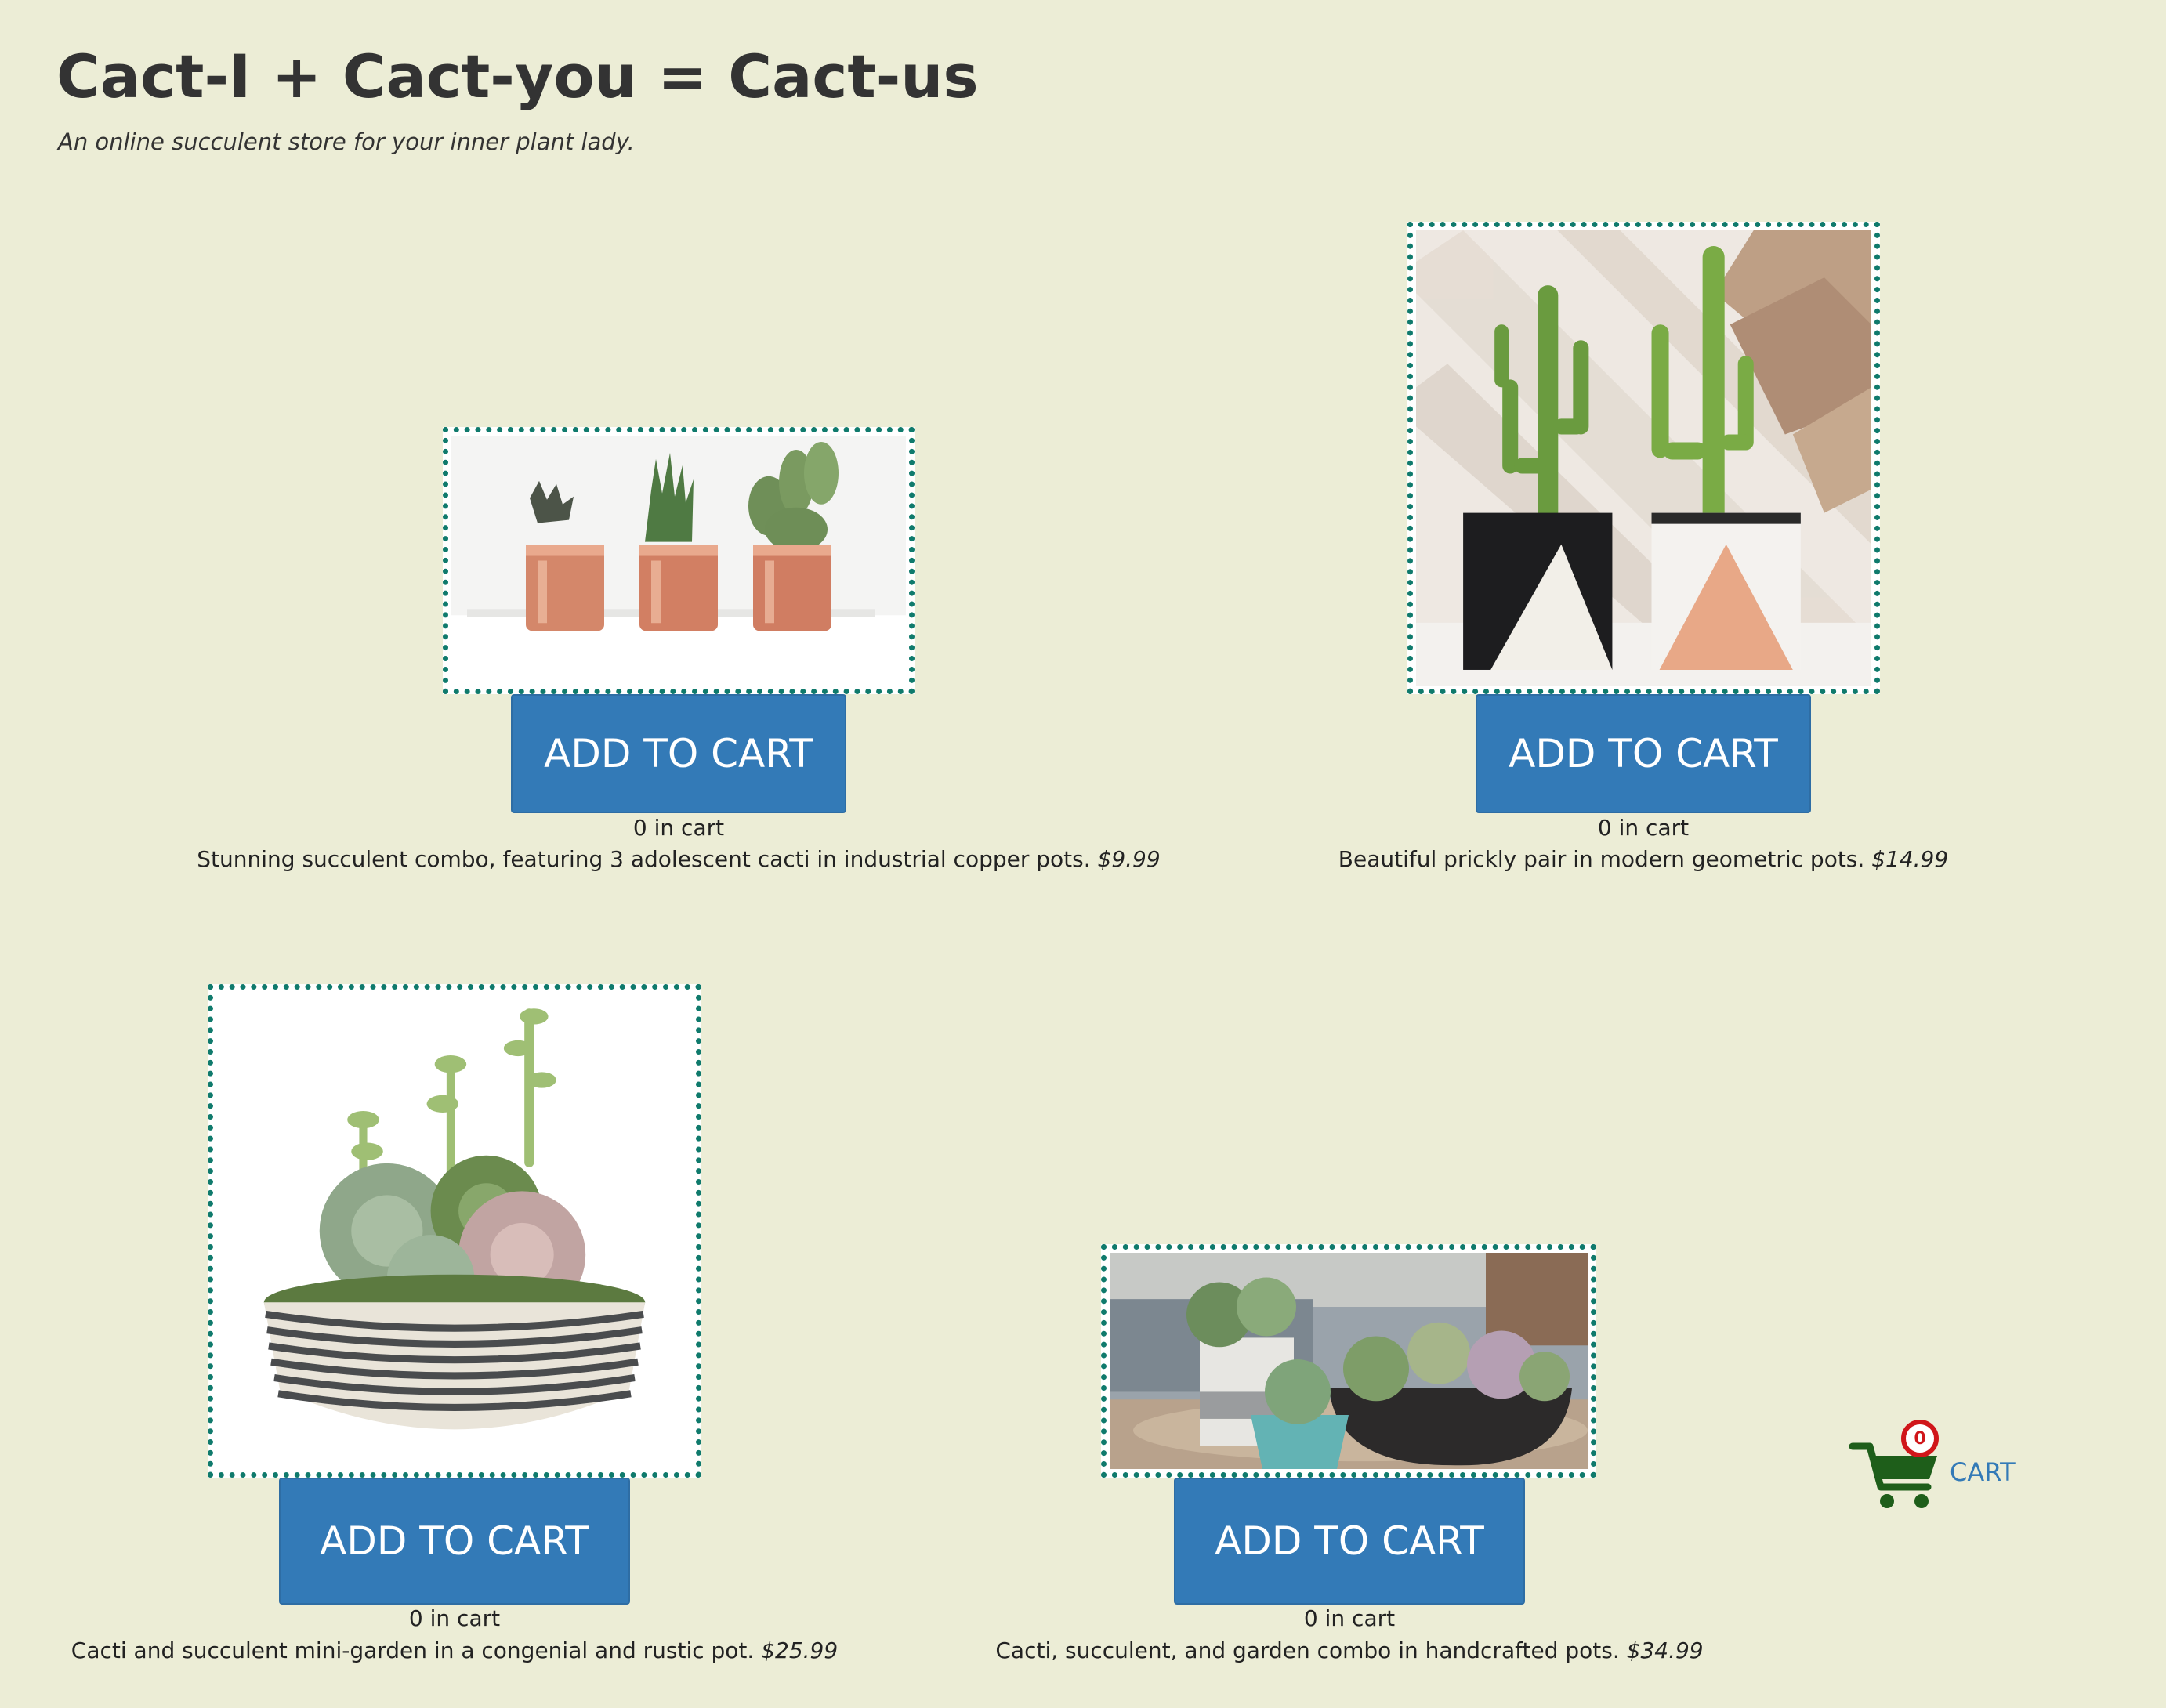 This screenshot has height=1708, width=2166. What do you see at coordinates (679, 560) in the screenshot?
I see `product-image-copper-pots` at bounding box center [679, 560].